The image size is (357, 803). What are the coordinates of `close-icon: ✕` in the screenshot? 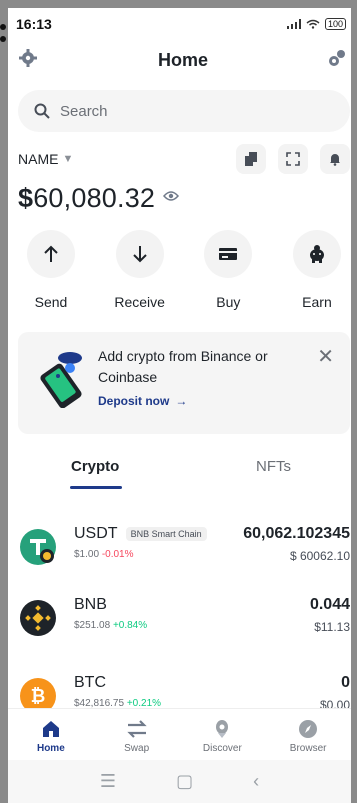 It's located at (325, 356).